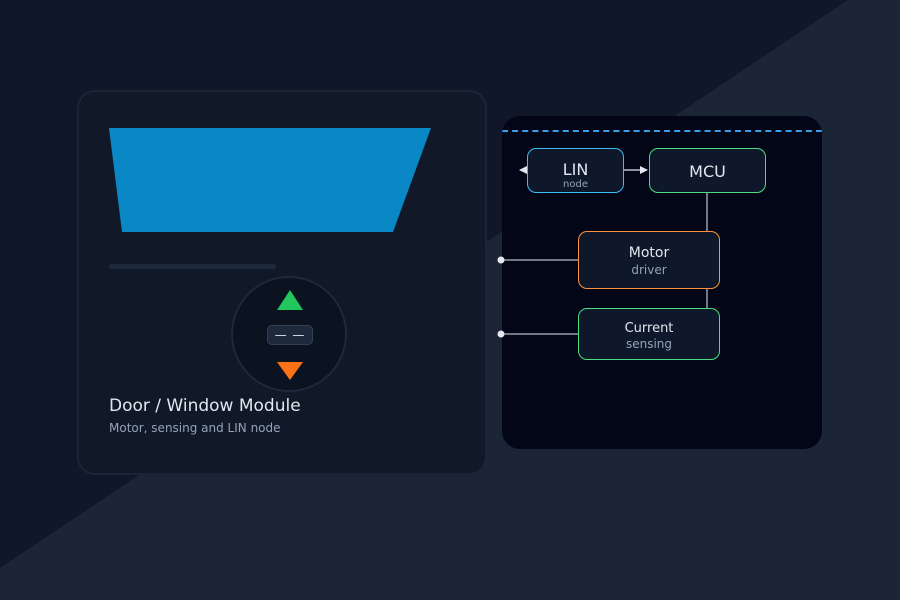  I want to click on lin-node-block: LIN node, so click(575, 170).